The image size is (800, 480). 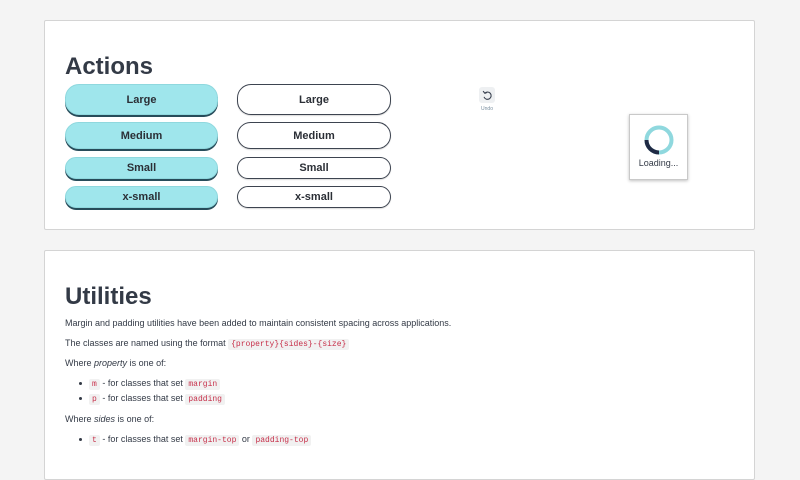 I want to click on sides-code-padding-top: padding-top, so click(x=282, y=440).